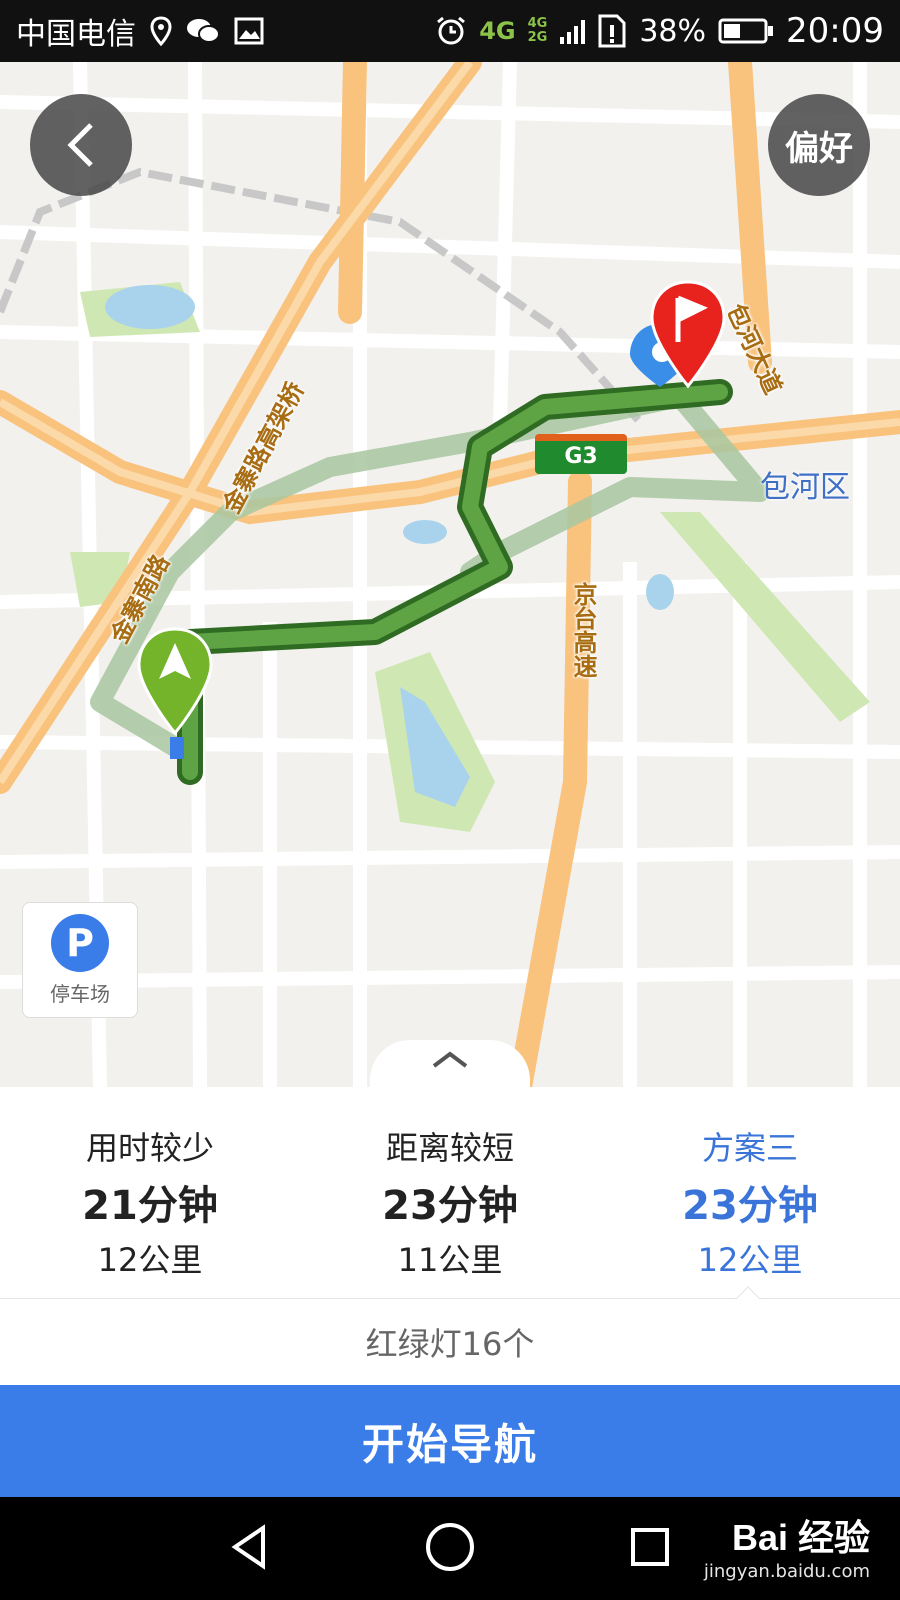 The image size is (900, 1600). What do you see at coordinates (497, 31) in the screenshot?
I see `network-4g-label: 4G` at bounding box center [497, 31].